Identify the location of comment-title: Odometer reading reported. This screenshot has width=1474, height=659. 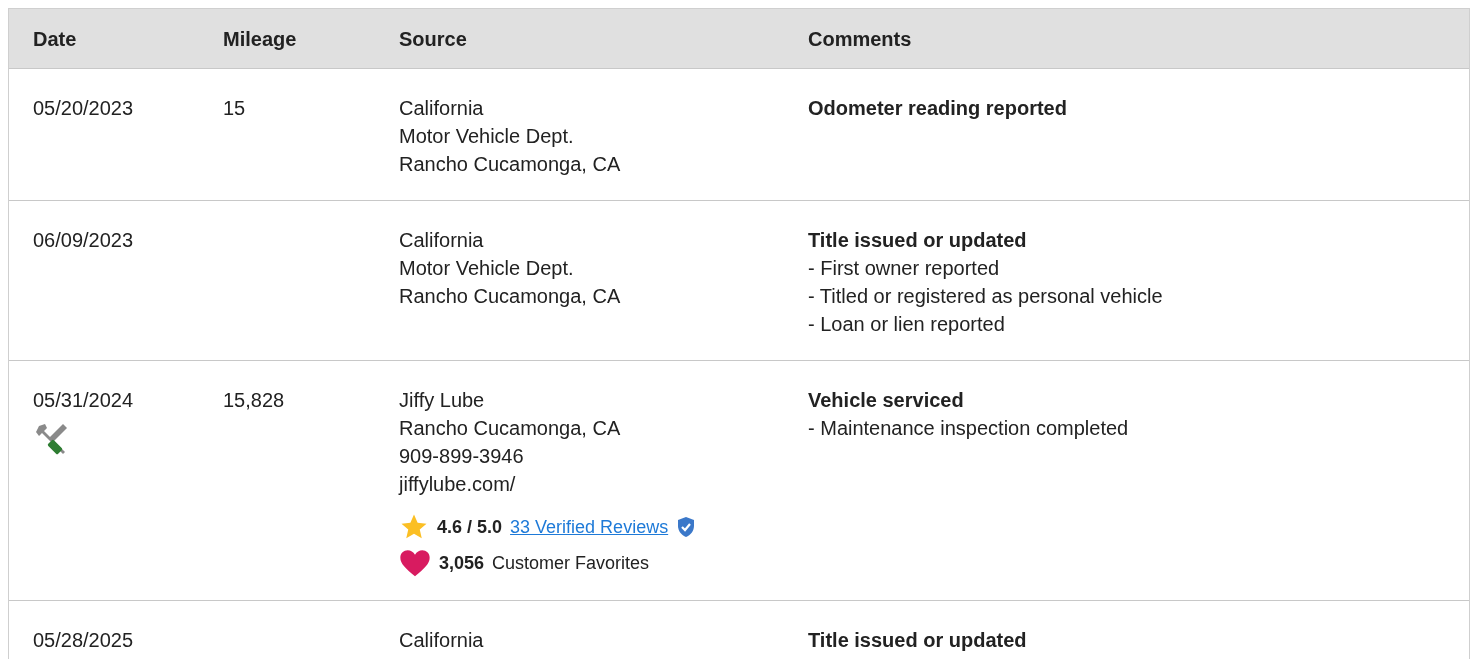
(937, 108).